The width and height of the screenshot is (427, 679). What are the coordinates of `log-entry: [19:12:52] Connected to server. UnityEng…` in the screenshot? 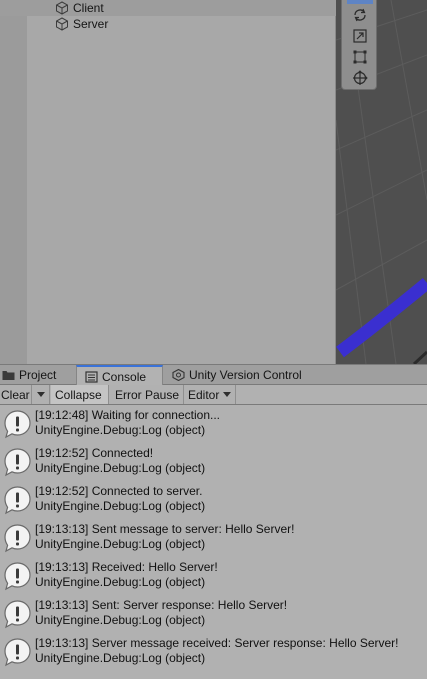 It's located at (213, 500).